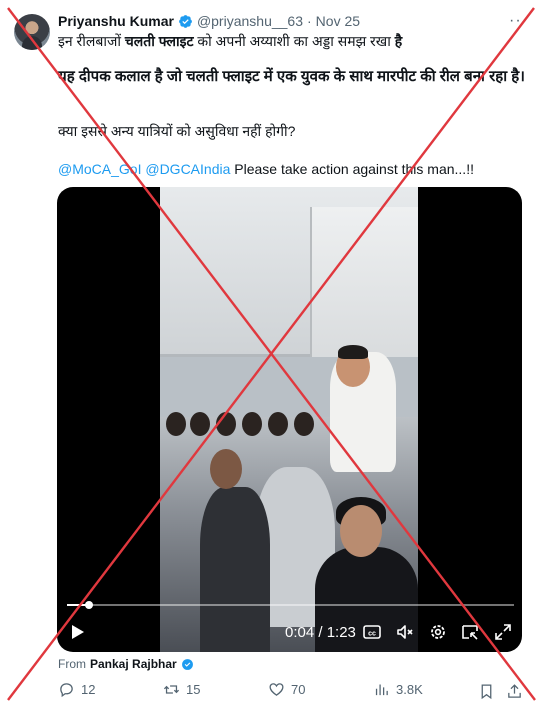 Image resolution: width=542 pixels, height=707 pixels. What do you see at coordinates (486, 691) in the screenshot?
I see `bookmark-icon` at bounding box center [486, 691].